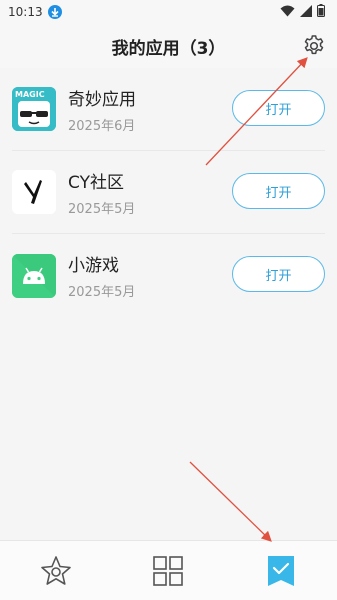 This screenshot has width=337, height=600. What do you see at coordinates (168, 109) in the screenshot?
I see `list-item: MAGIC 奇妙应用 2025年6月 打开` at bounding box center [168, 109].